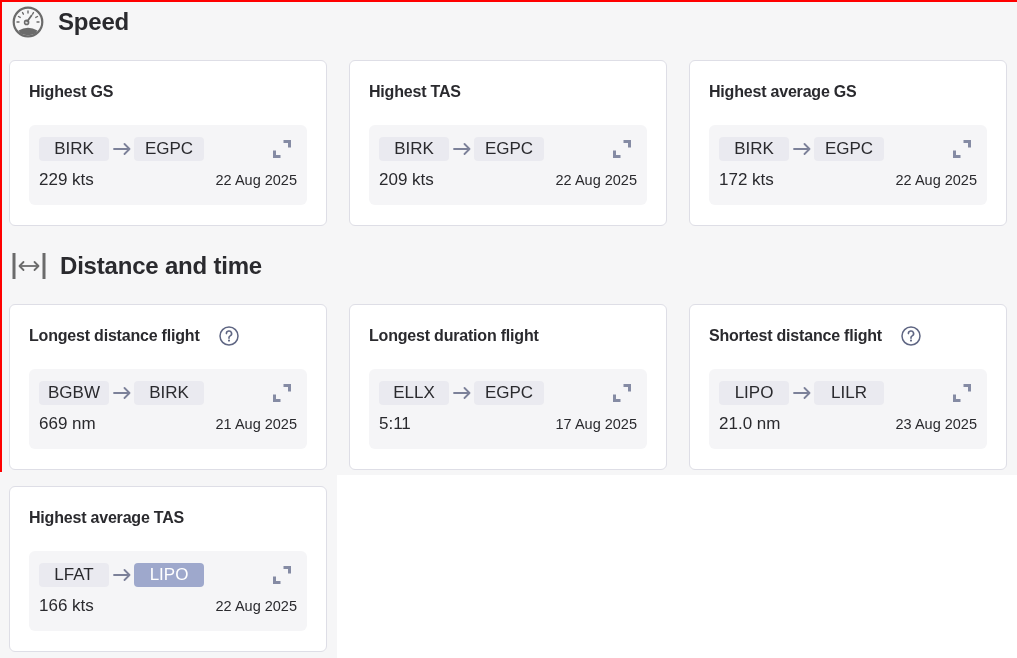  What do you see at coordinates (596, 424) in the screenshot?
I see `flight-date: 17 Aug 2025` at bounding box center [596, 424].